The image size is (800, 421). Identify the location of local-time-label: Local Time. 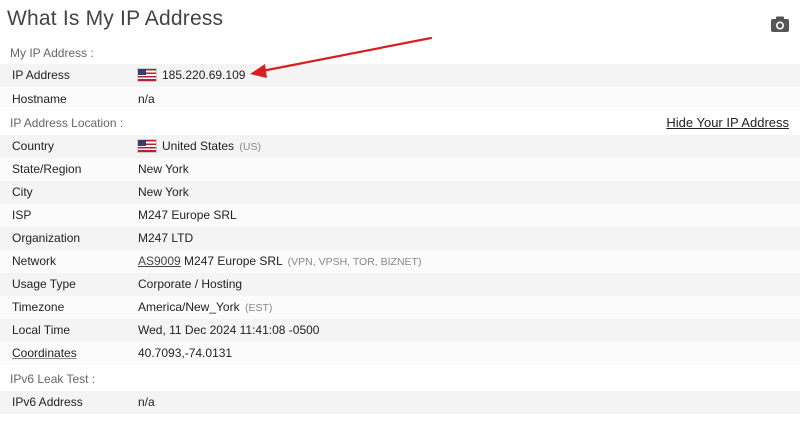
(41, 330).